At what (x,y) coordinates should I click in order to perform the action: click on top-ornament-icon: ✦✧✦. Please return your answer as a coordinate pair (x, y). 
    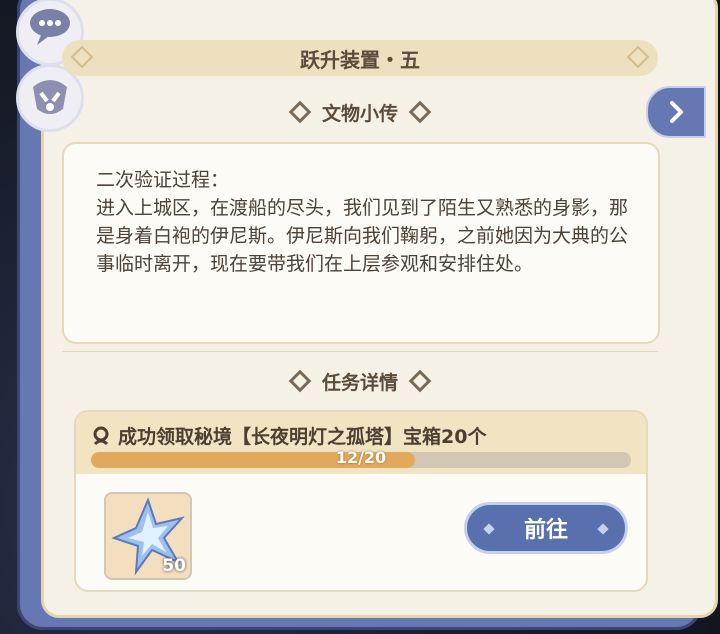
    Looking at the image, I should click on (377, 3).